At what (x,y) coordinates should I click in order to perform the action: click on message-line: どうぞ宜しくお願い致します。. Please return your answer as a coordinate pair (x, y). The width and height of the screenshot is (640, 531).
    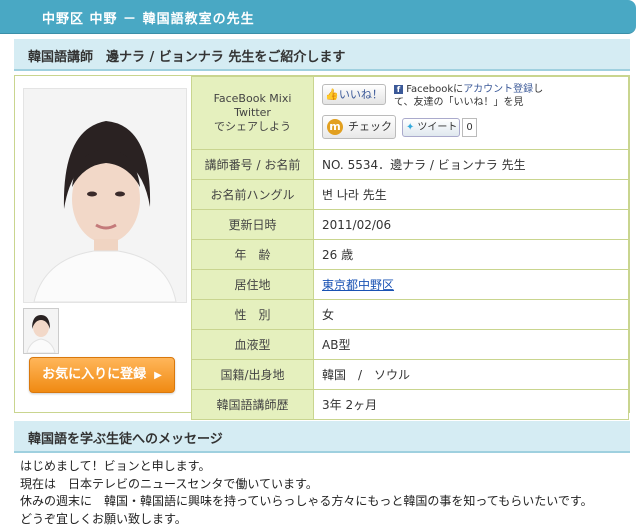
    Looking at the image, I should click on (103, 518).